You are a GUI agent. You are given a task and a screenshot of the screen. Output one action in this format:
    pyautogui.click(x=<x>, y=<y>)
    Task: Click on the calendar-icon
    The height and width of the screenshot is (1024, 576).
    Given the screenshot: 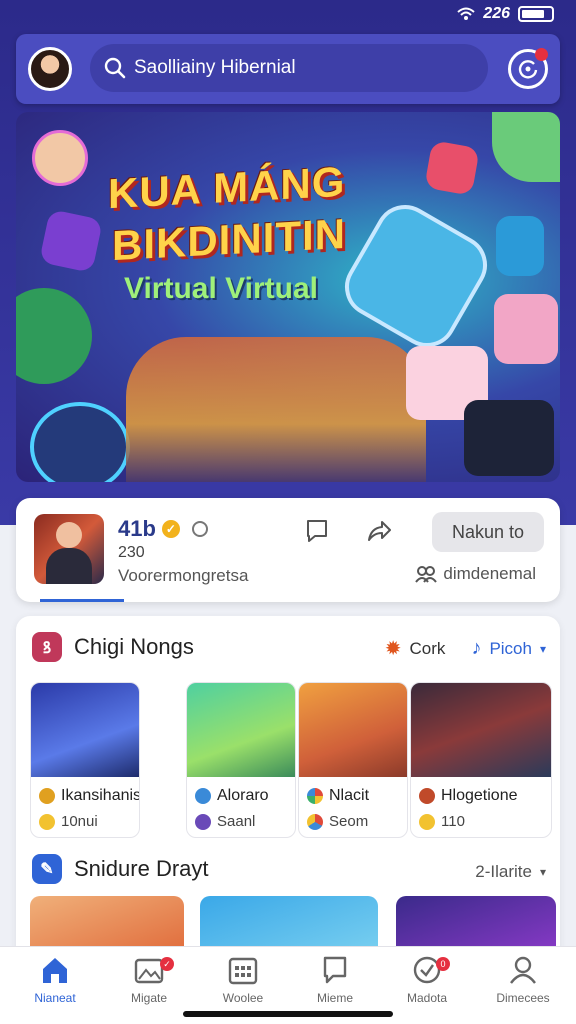 What is the action you would take?
    pyautogui.click(x=243, y=971)
    